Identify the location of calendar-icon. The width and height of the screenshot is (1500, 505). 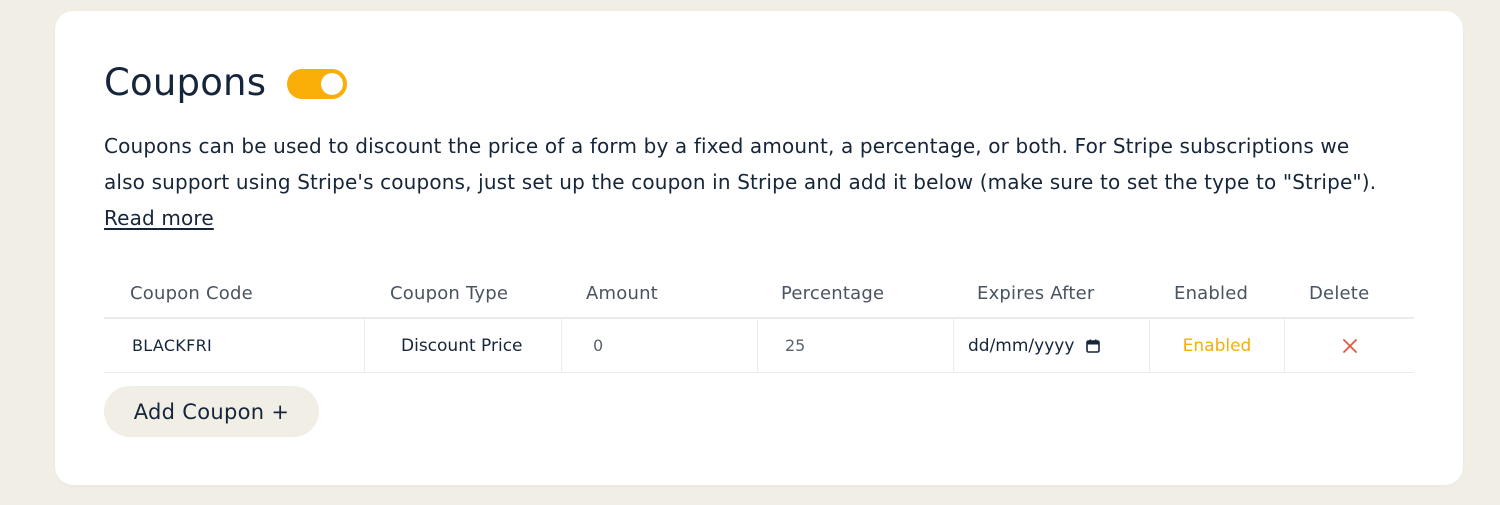
(1093, 346).